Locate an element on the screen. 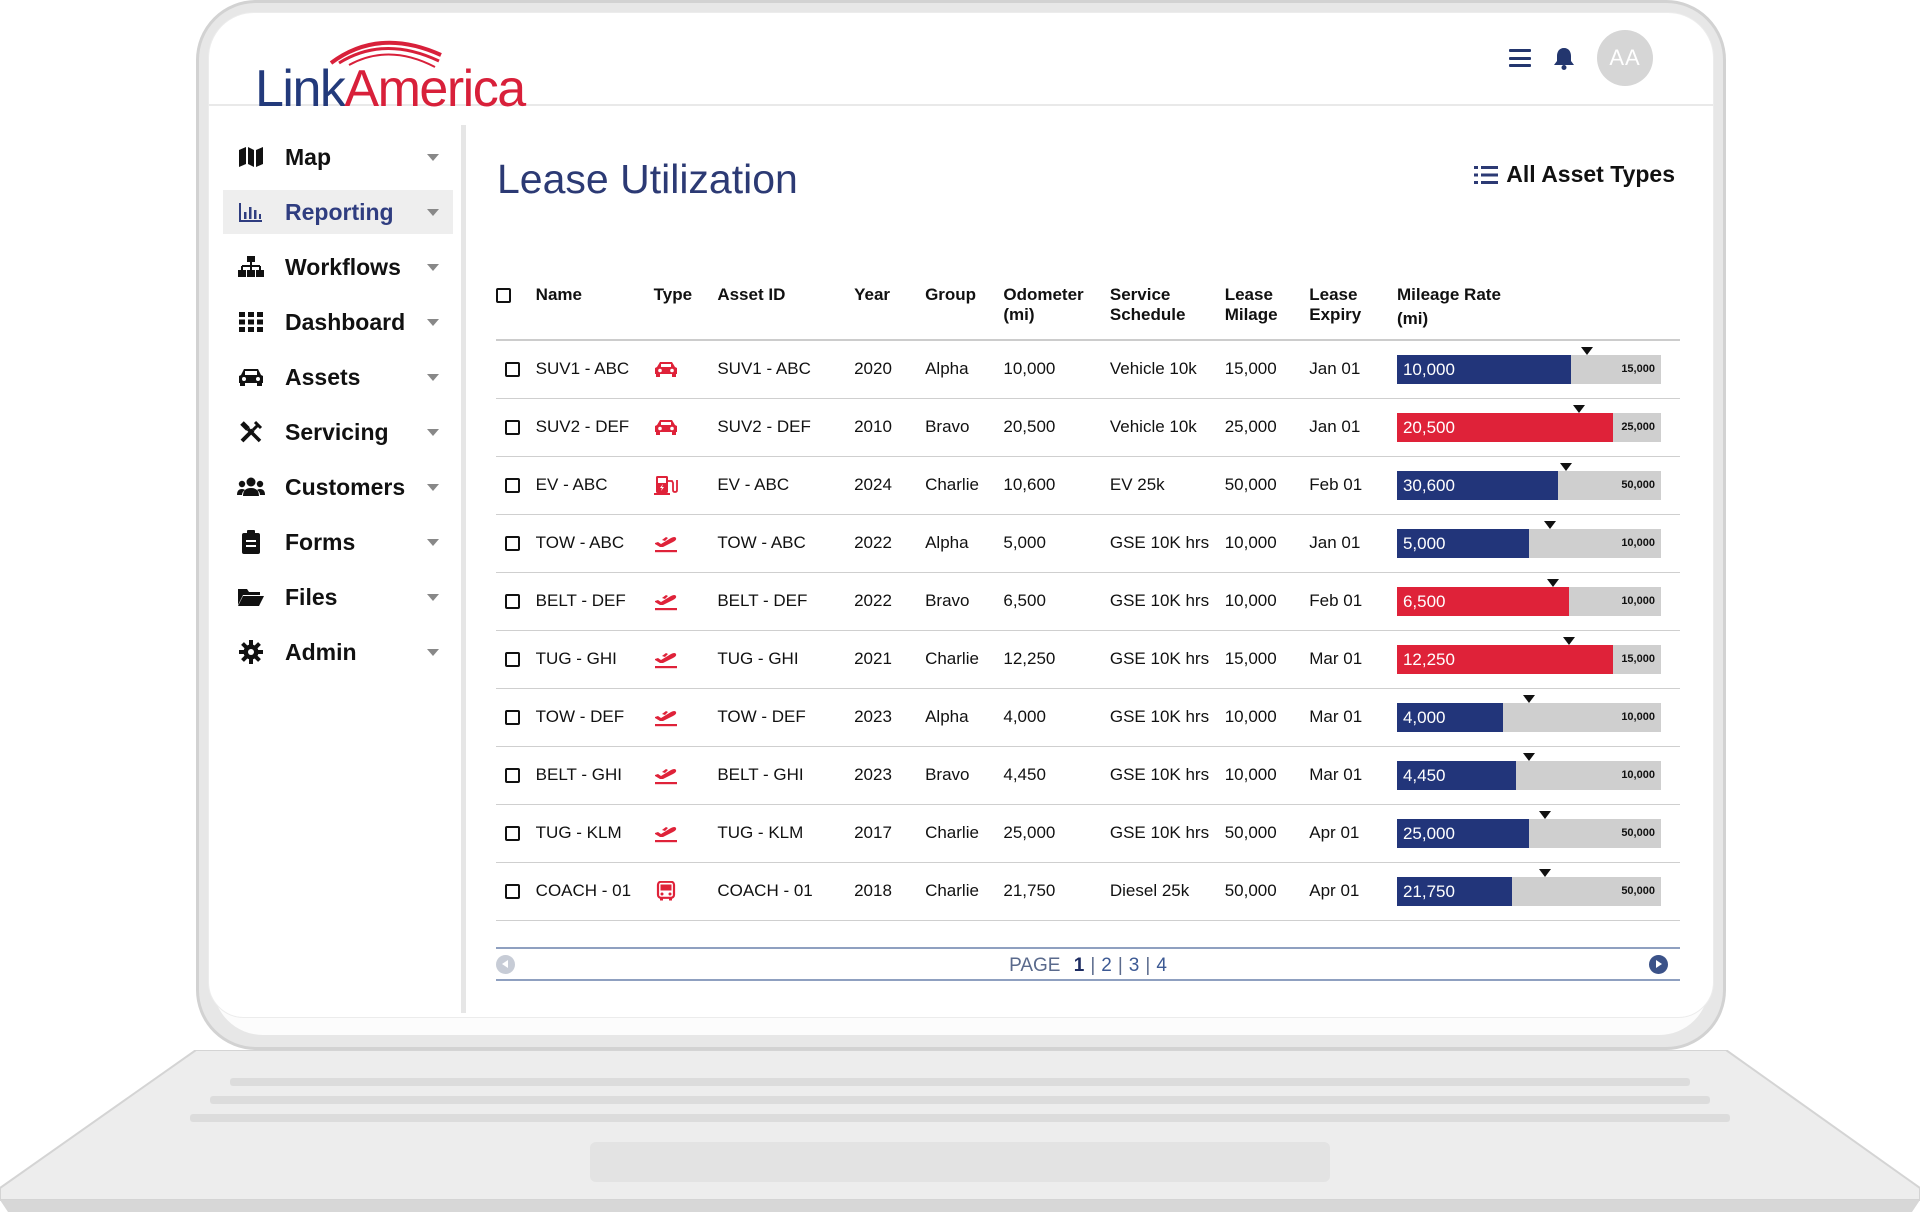 The height and width of the screenshot is (1216, 1920). asset-type-filter: All Asset Types is located at coordinates (1574, 174).